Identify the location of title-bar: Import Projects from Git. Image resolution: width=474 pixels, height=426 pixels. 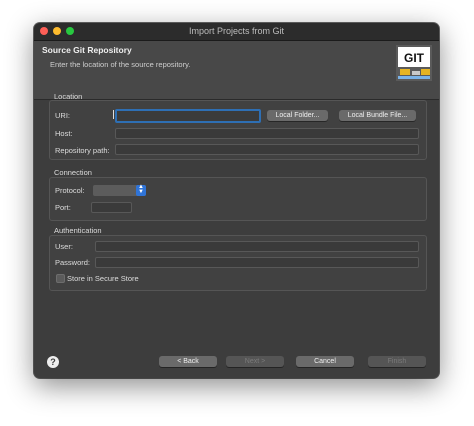
(236, 32).